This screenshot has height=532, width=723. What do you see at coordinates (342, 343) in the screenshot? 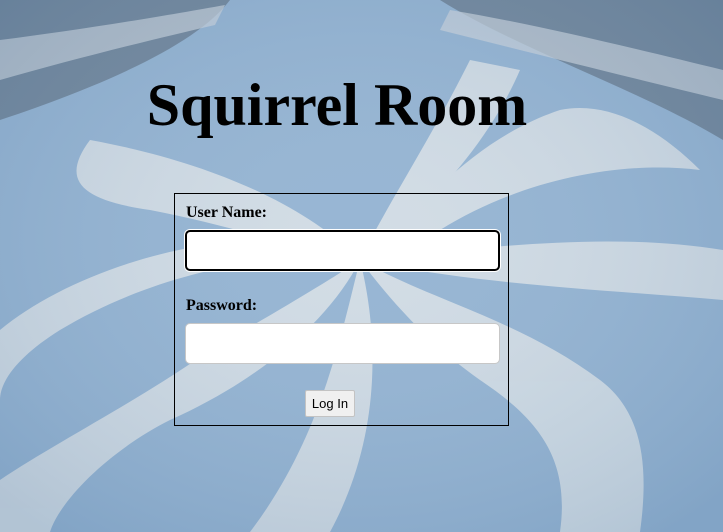
I see `password-input` at bounding box center [342, 343].